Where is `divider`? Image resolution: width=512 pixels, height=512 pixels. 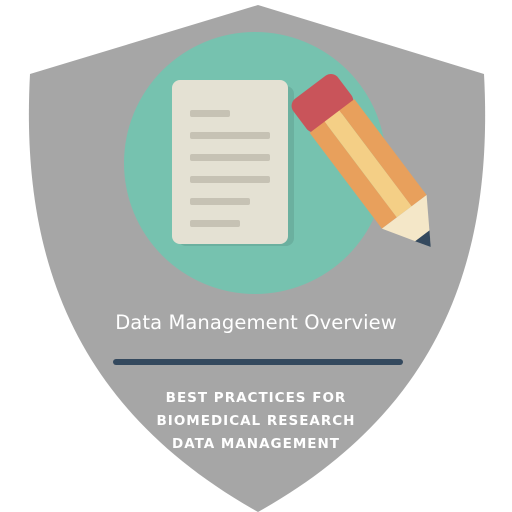
divider is located at coordinates (258, 362).